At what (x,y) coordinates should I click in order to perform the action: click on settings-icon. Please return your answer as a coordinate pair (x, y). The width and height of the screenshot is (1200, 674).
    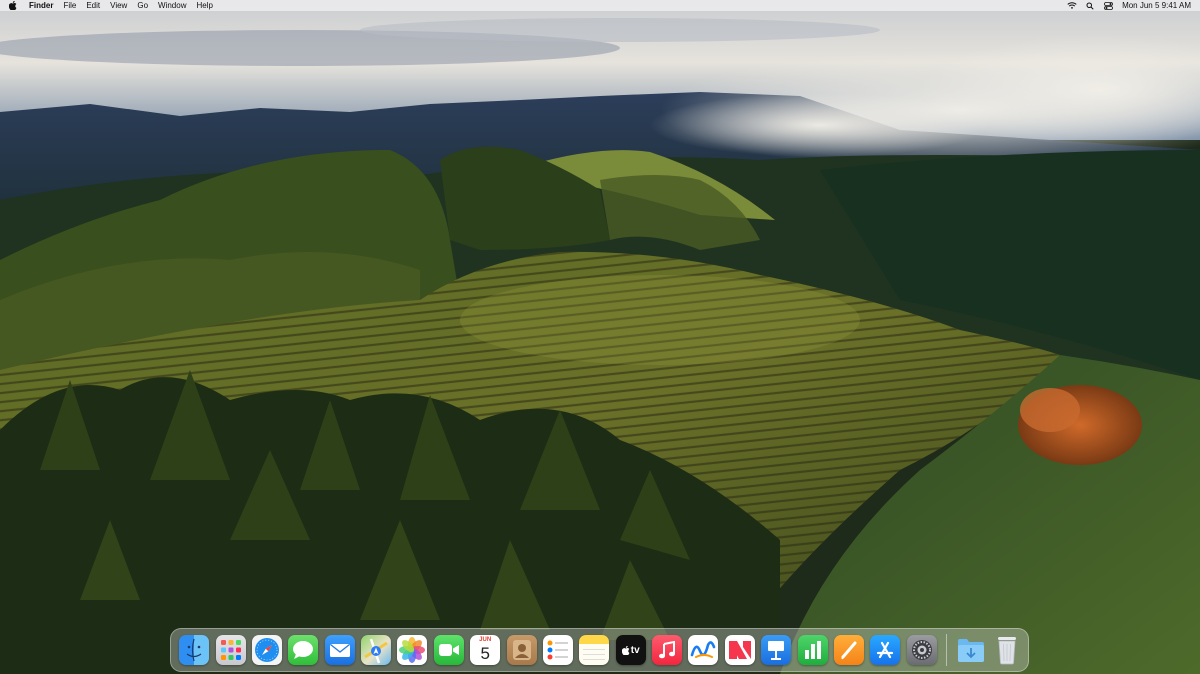
    Looking at the image, I should click on (921, 650).